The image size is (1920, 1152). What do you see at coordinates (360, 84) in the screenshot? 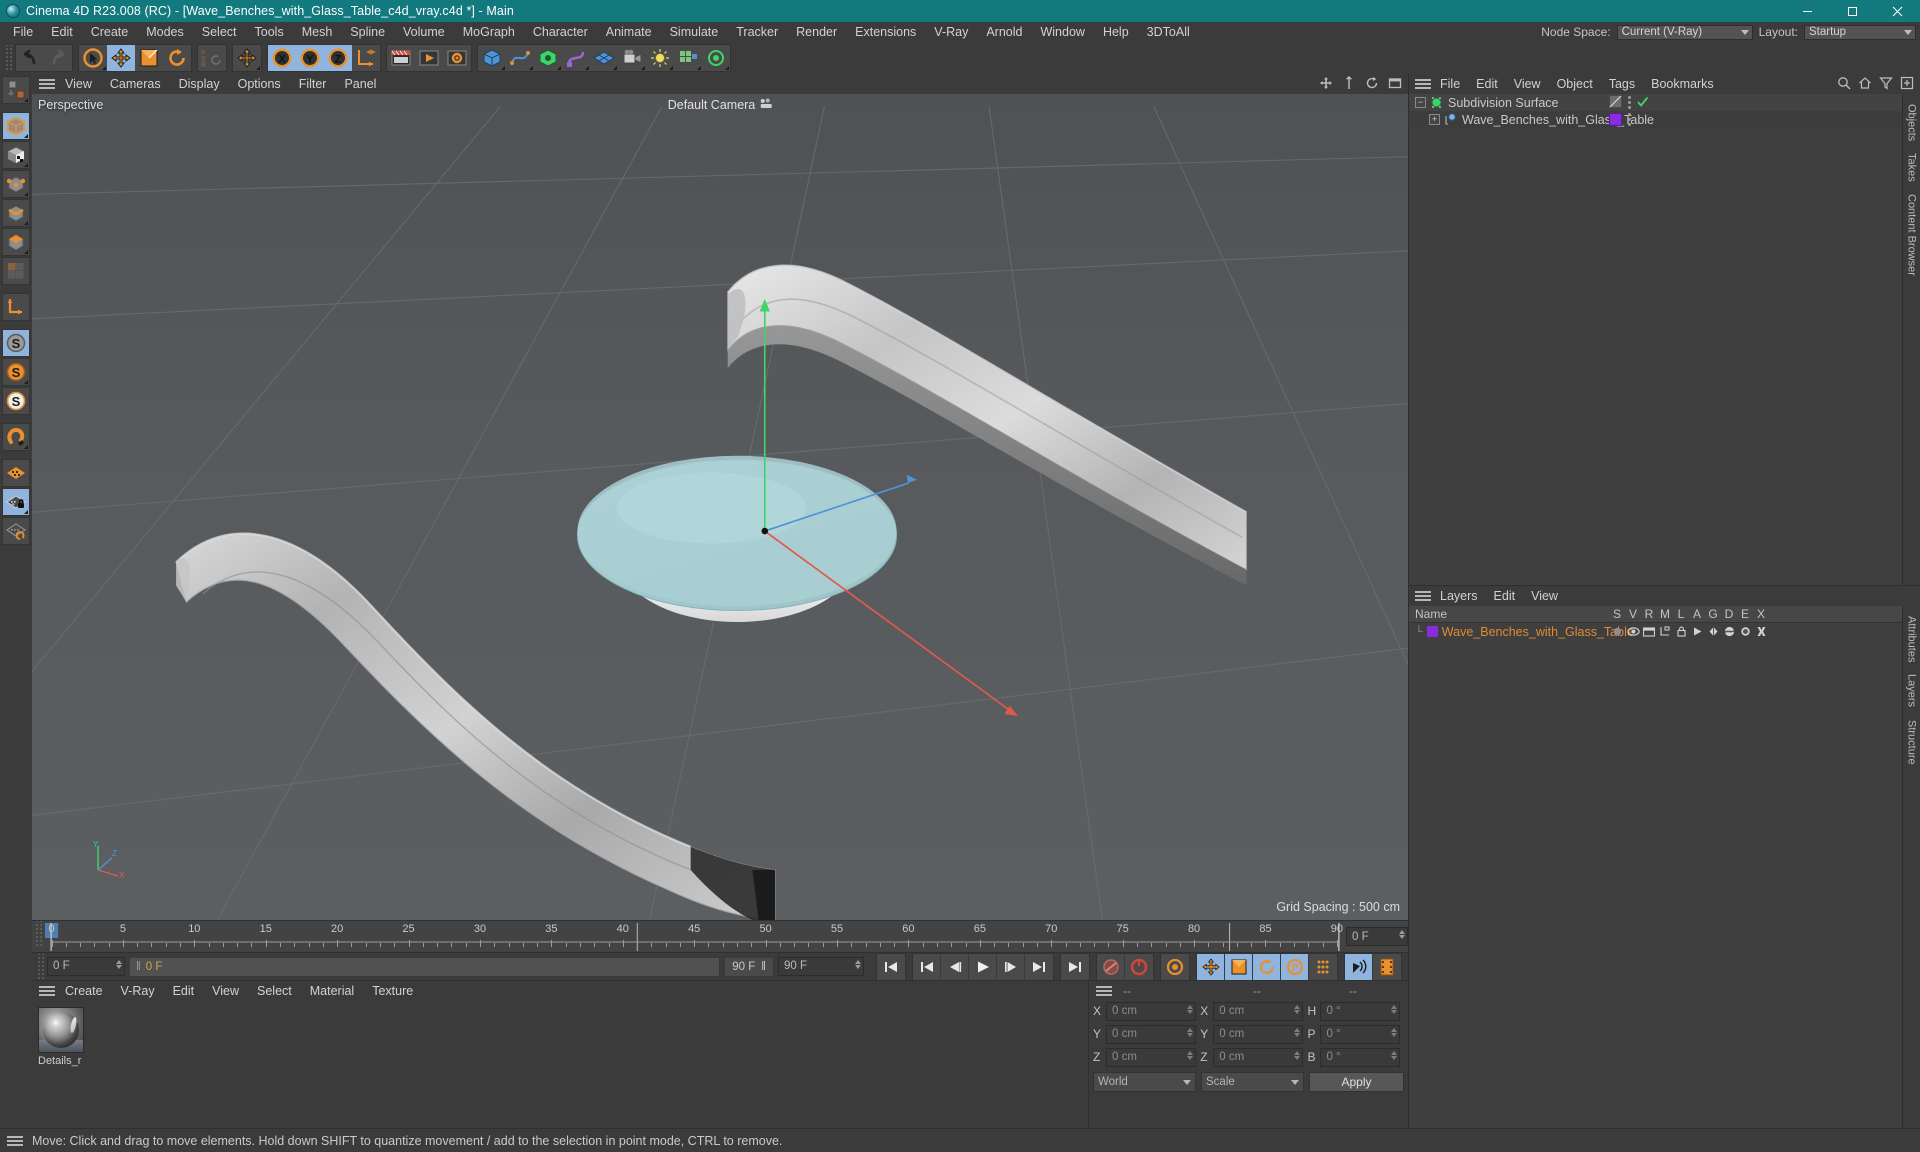
I see `viewport-menu-panel: Panel` at bounding box center [360, 84].